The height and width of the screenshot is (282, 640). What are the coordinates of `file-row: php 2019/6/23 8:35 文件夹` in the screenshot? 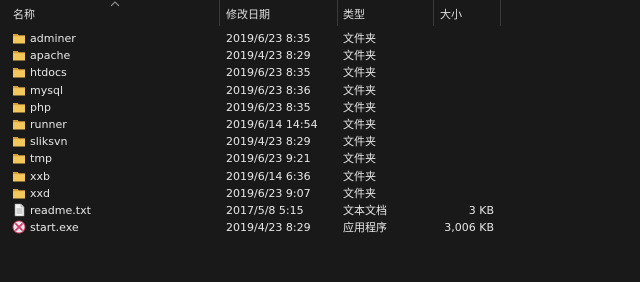 It's located at (320, 107).